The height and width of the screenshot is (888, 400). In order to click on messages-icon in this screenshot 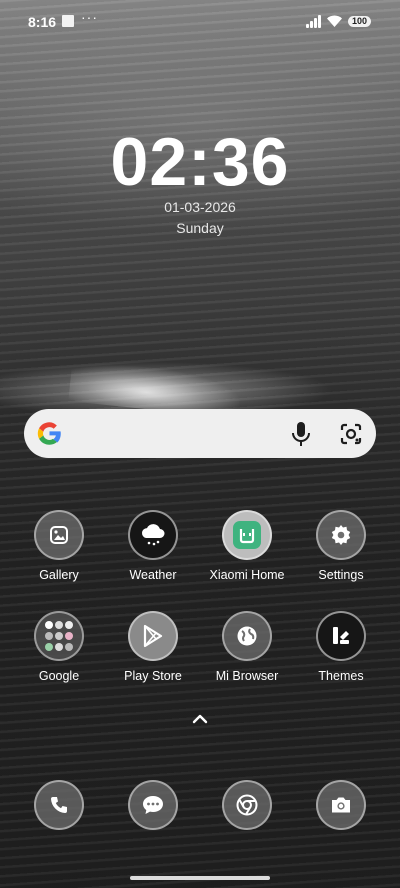, I will do `click(153, 805)`.